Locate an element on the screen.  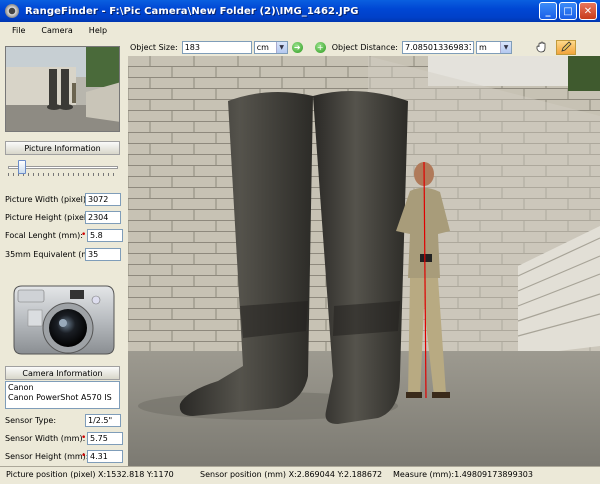
size-unit-select: cm ▼ is located at coordinates (270, 47).